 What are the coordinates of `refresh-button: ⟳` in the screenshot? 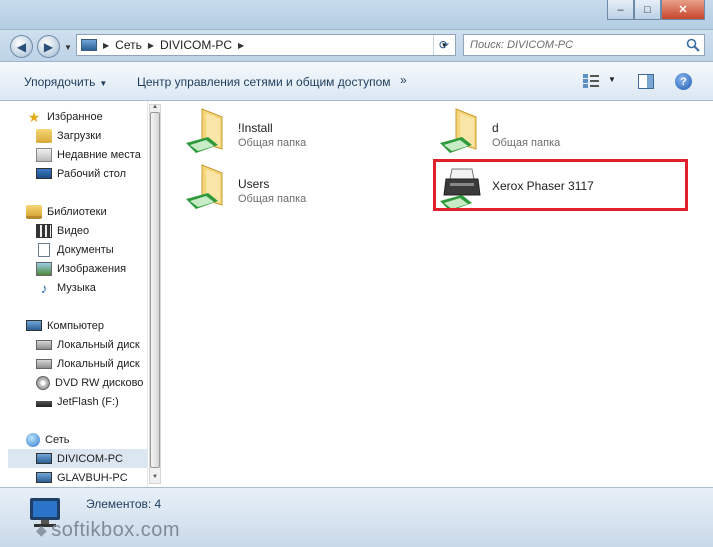 It's located at (444, 45).